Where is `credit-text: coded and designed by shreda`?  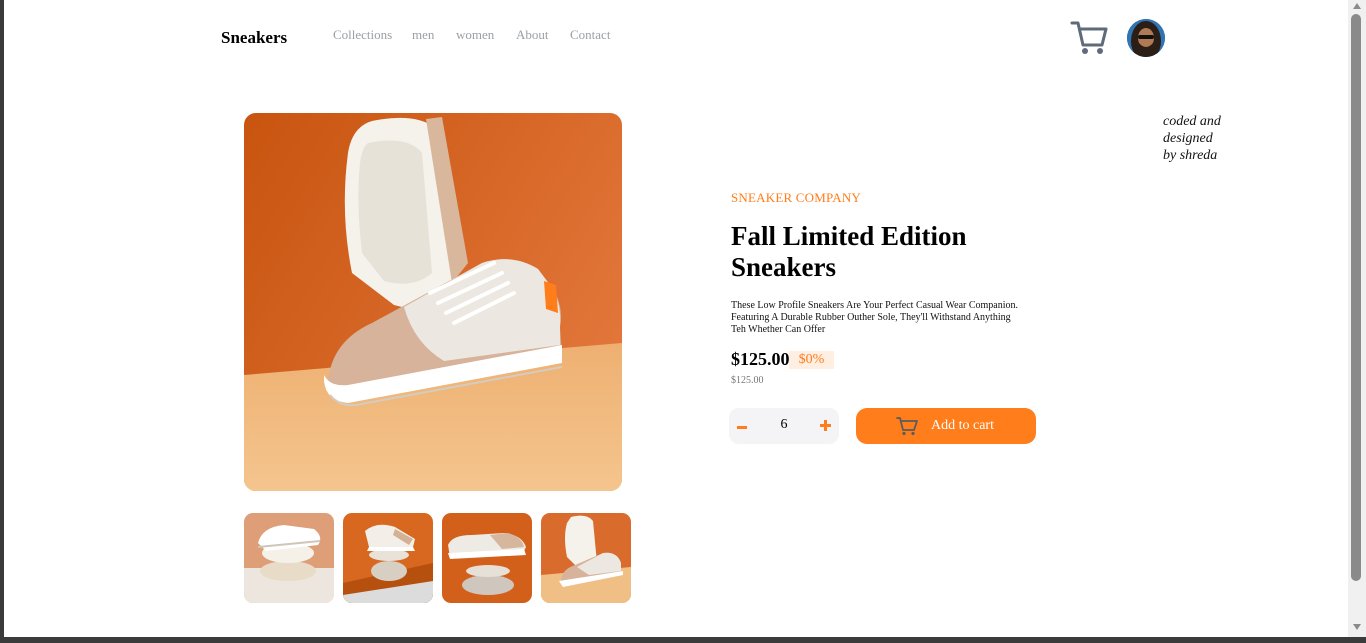 credit-text: coded and designed by shreda is located at coordinates (1192, 138).